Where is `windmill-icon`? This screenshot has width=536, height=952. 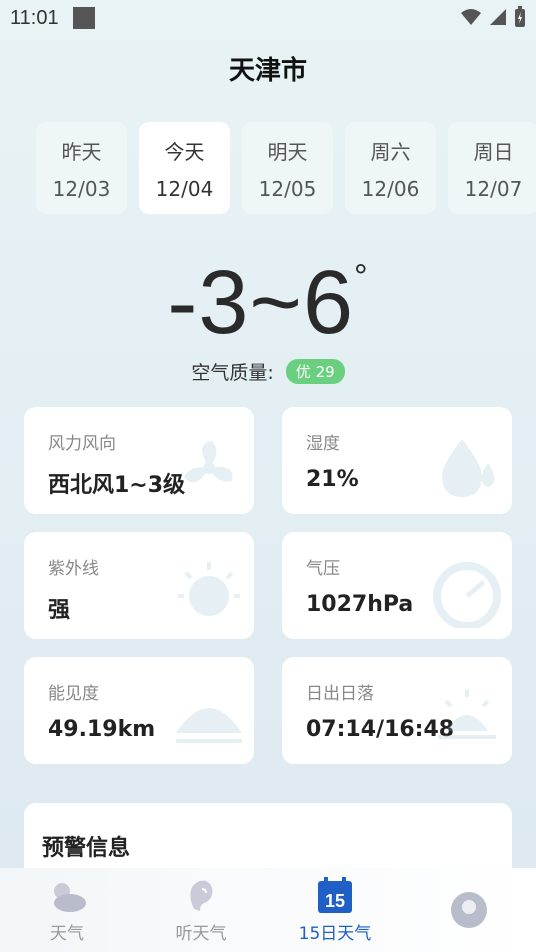
windmill-icon is located at coordinates (208, 462).